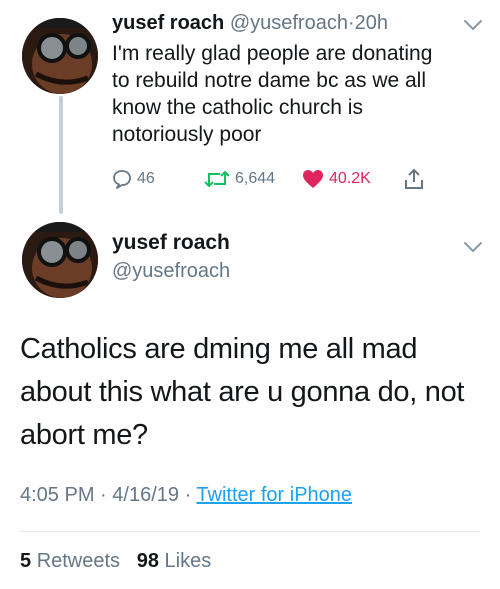 This screenshot has height=589, width=500. What do you see at coordinates (313, 179) in the screenshot?
I see `heart-icon` at bounding box center [313, 179].